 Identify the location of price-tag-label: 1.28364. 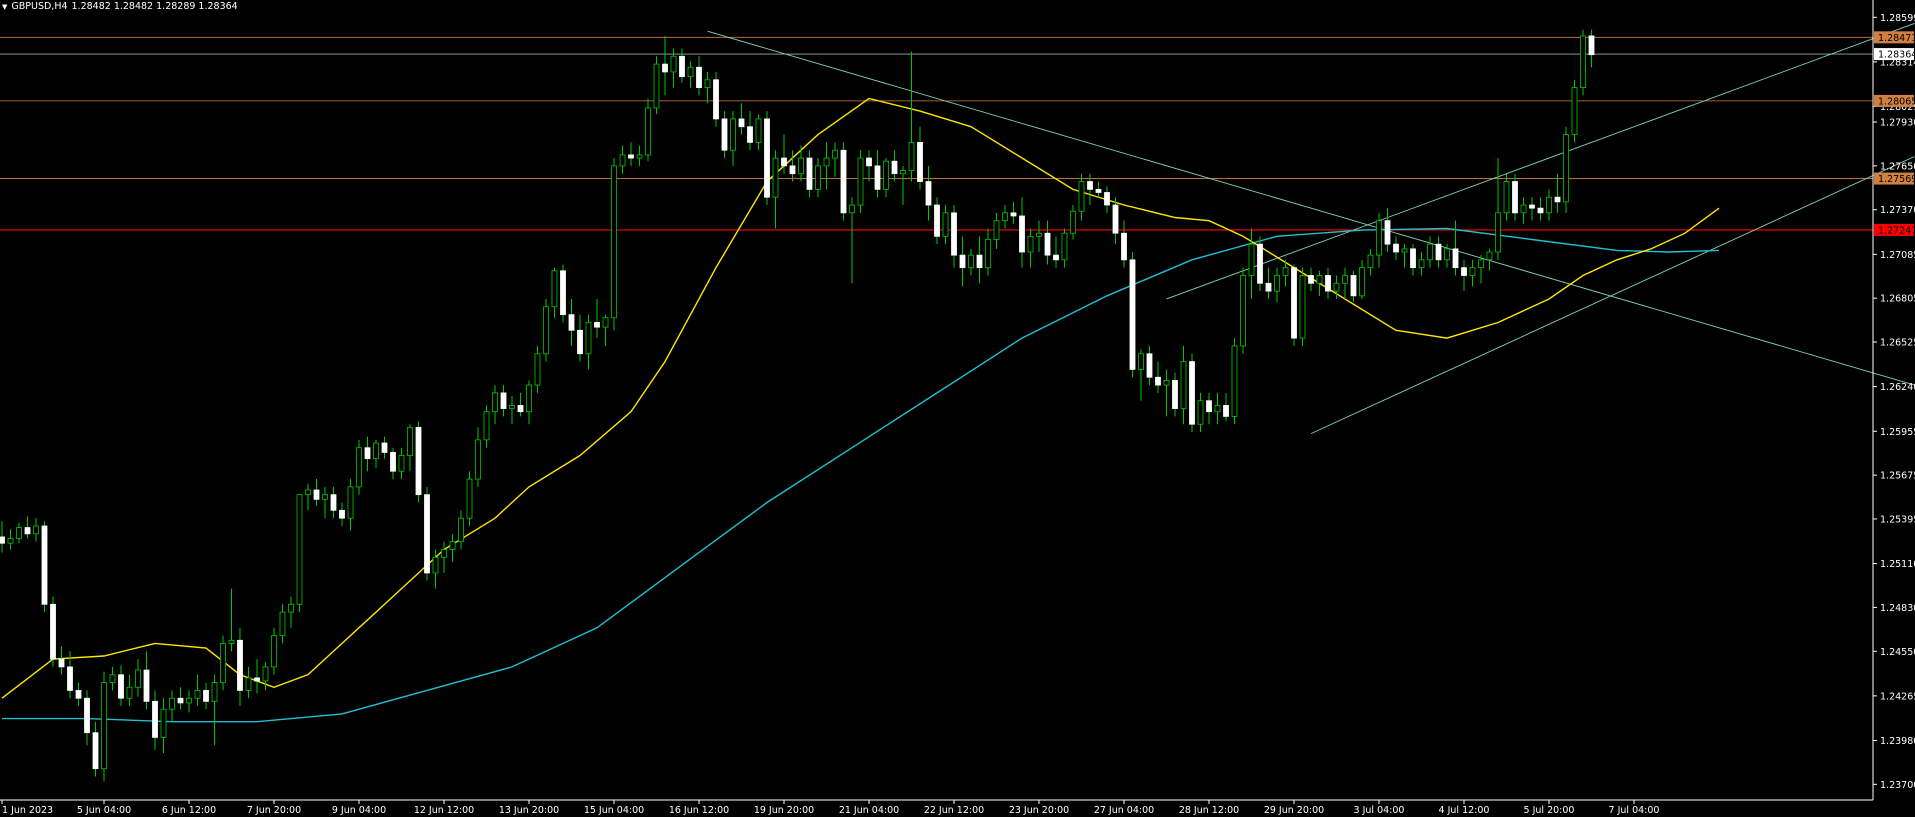
(1896, 55).